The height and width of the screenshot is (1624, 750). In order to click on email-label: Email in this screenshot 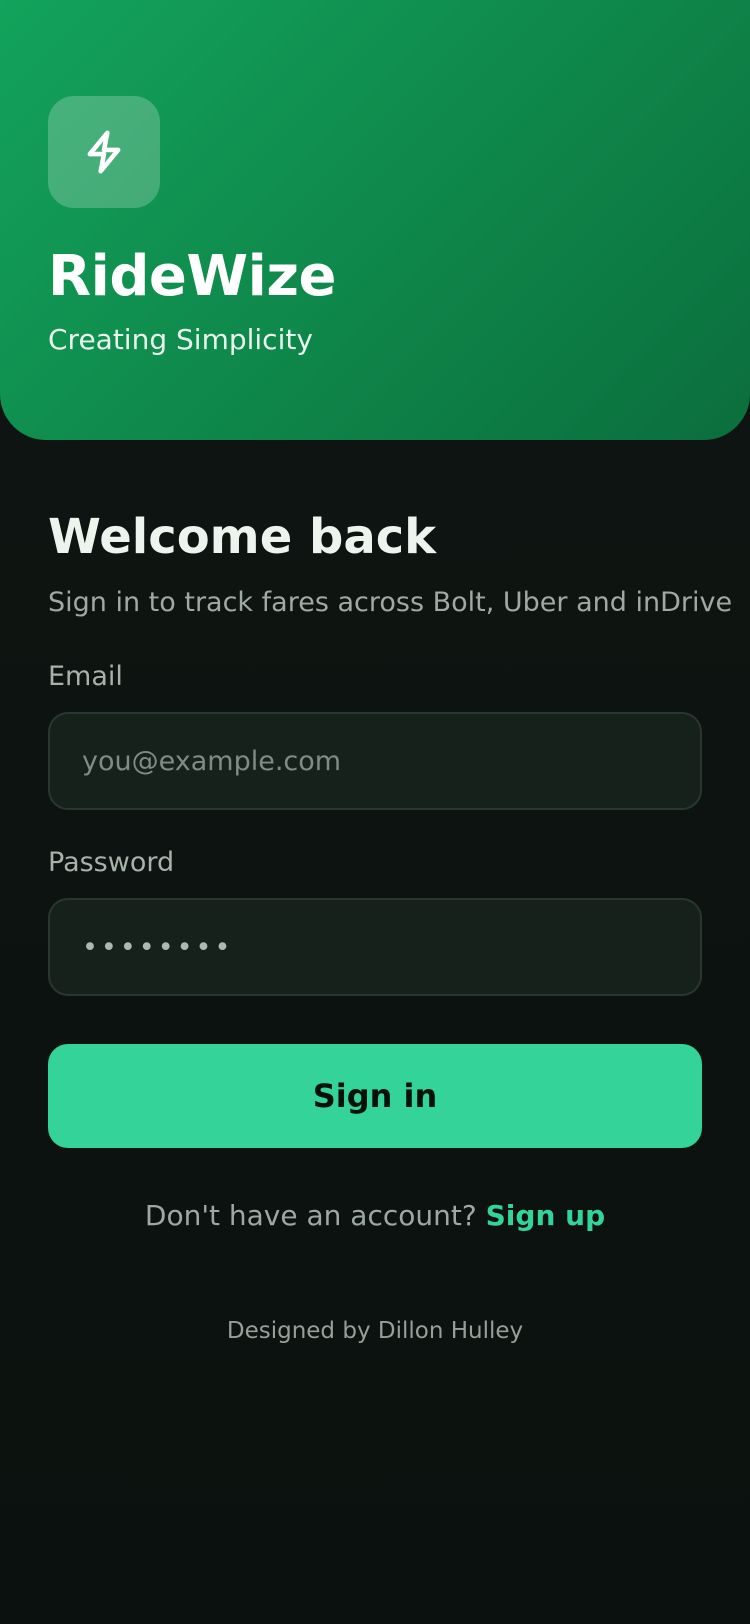, I will do `click(85, 676)`.